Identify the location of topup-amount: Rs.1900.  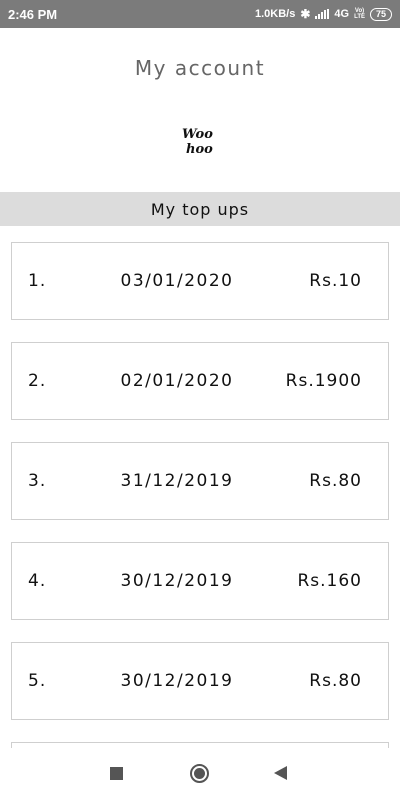
(323, 381).